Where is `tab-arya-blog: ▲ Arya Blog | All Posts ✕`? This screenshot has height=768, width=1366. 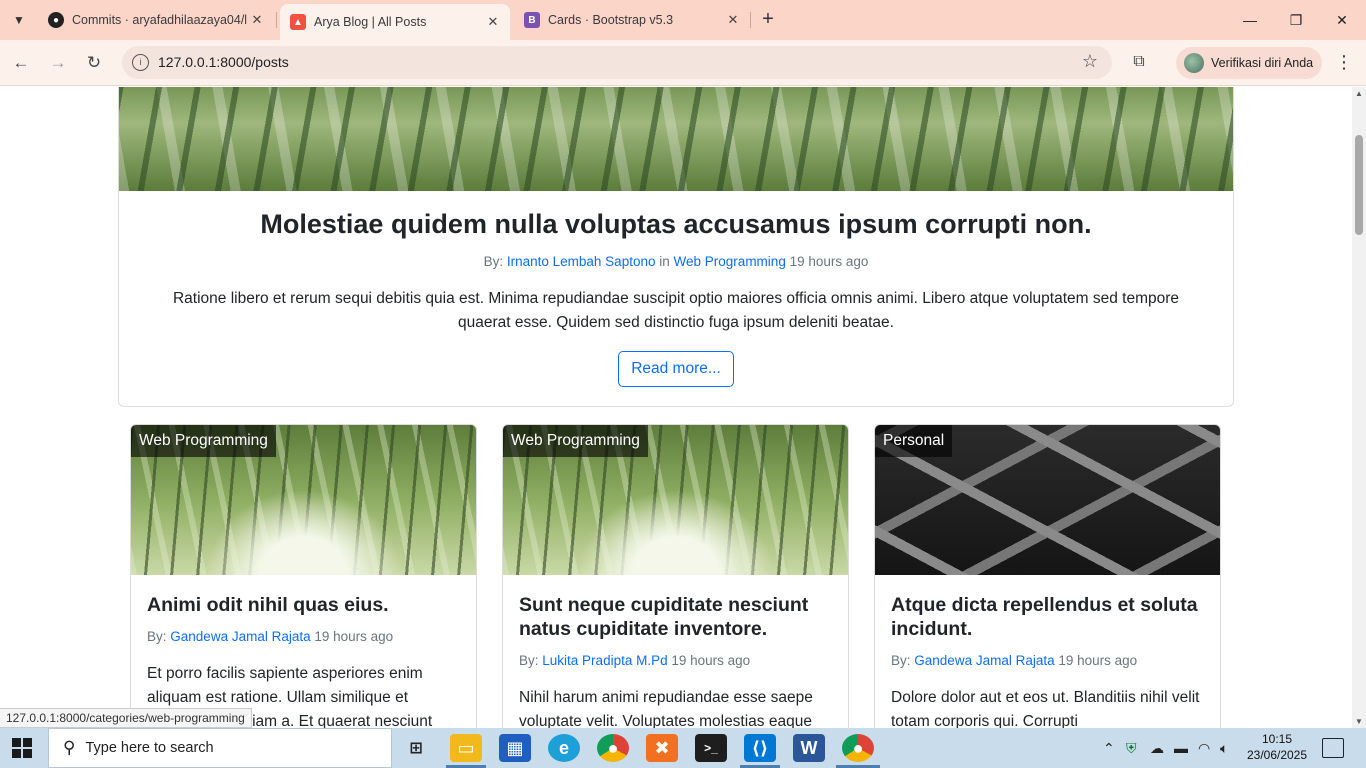 tab-arya-blog: ▲ Arya Blog | All Posts ✕ is located at coordinates (395, 22).